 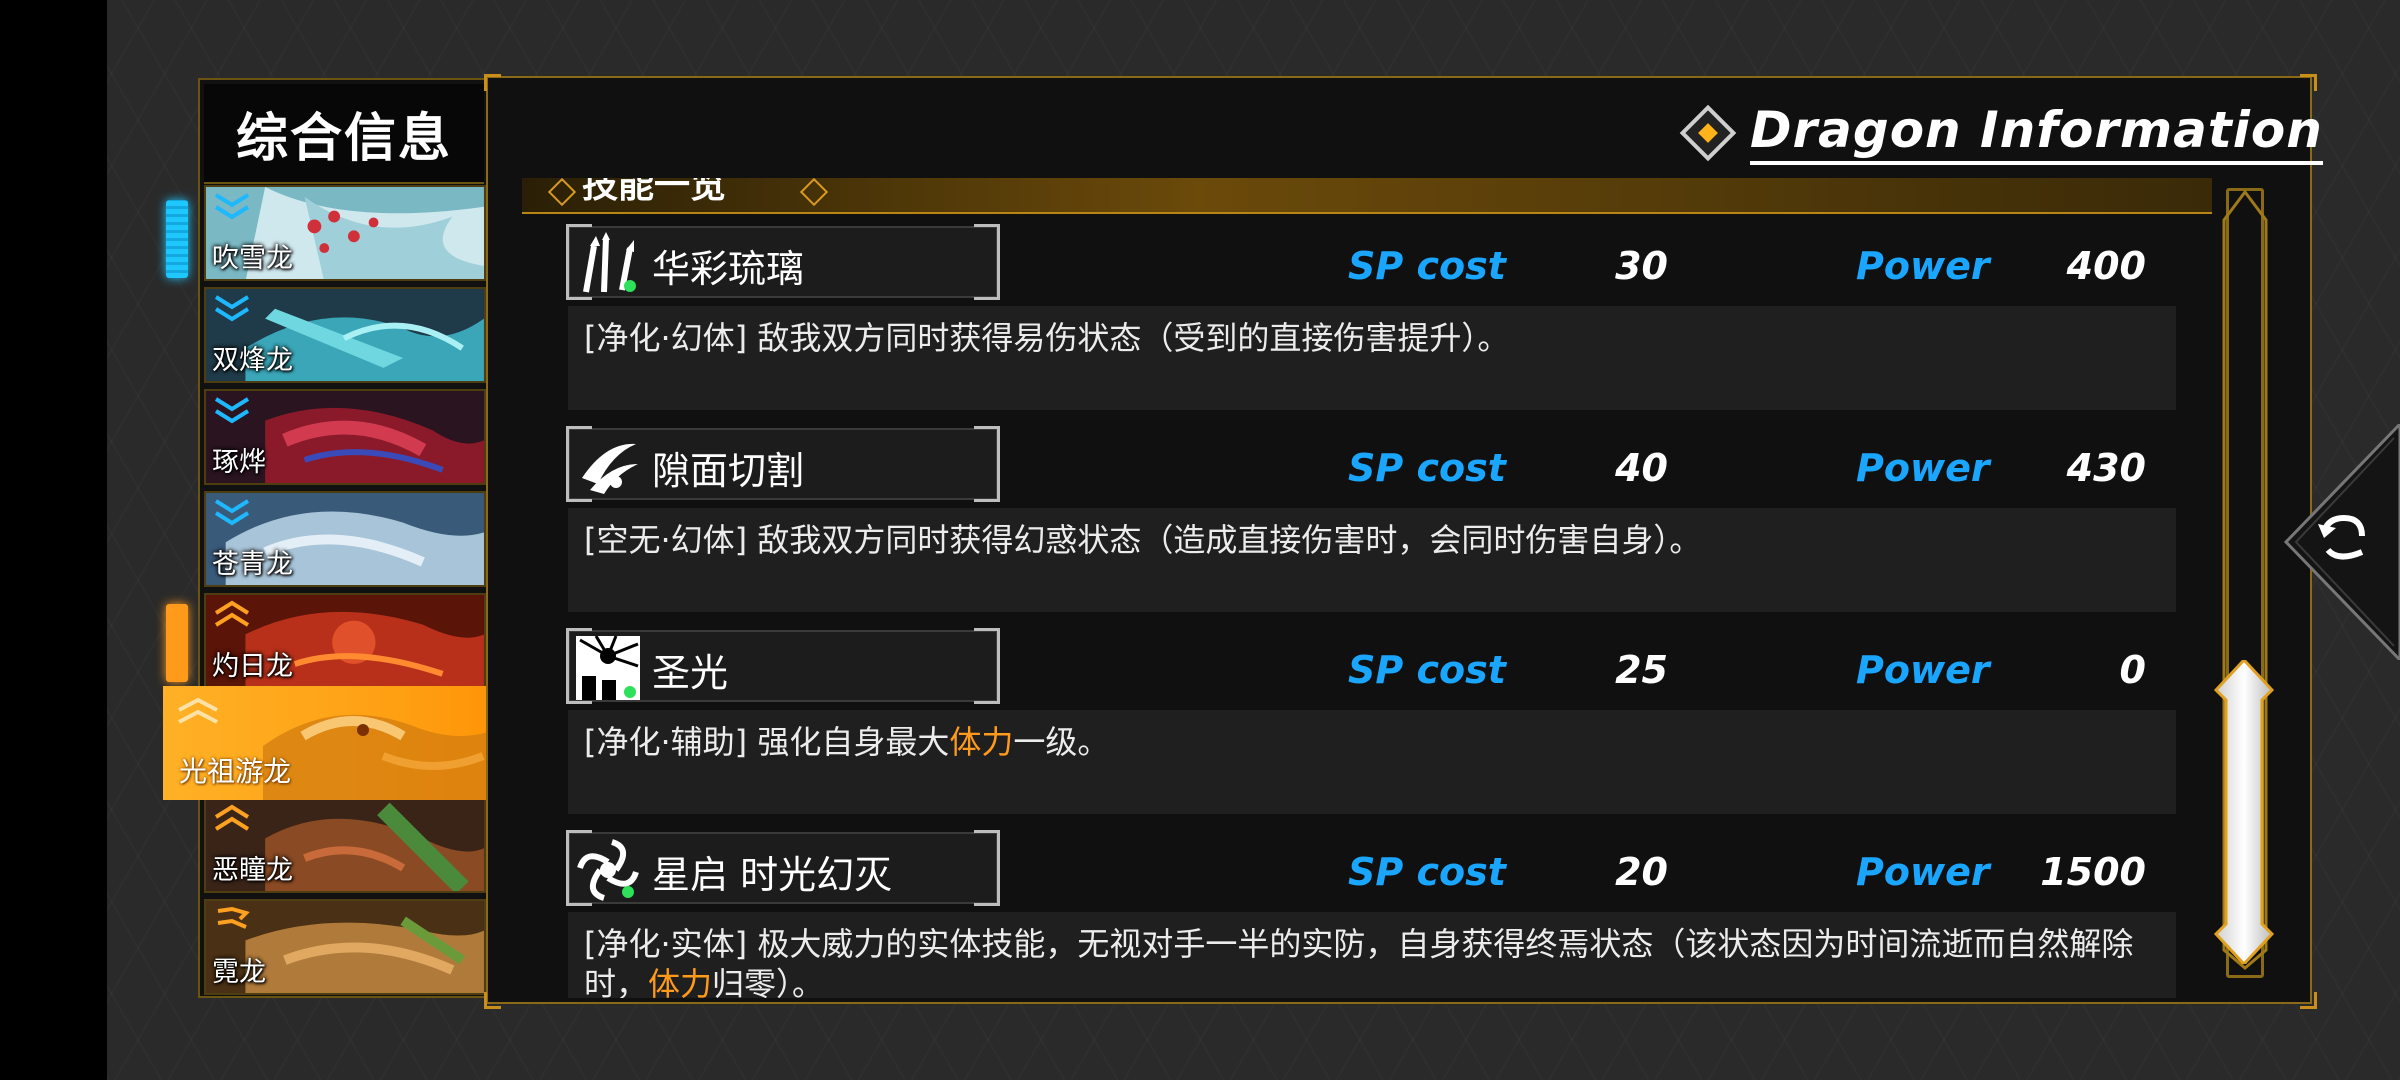 I want to click on skill-name-box: 圣光, so click(x=783, y=666).